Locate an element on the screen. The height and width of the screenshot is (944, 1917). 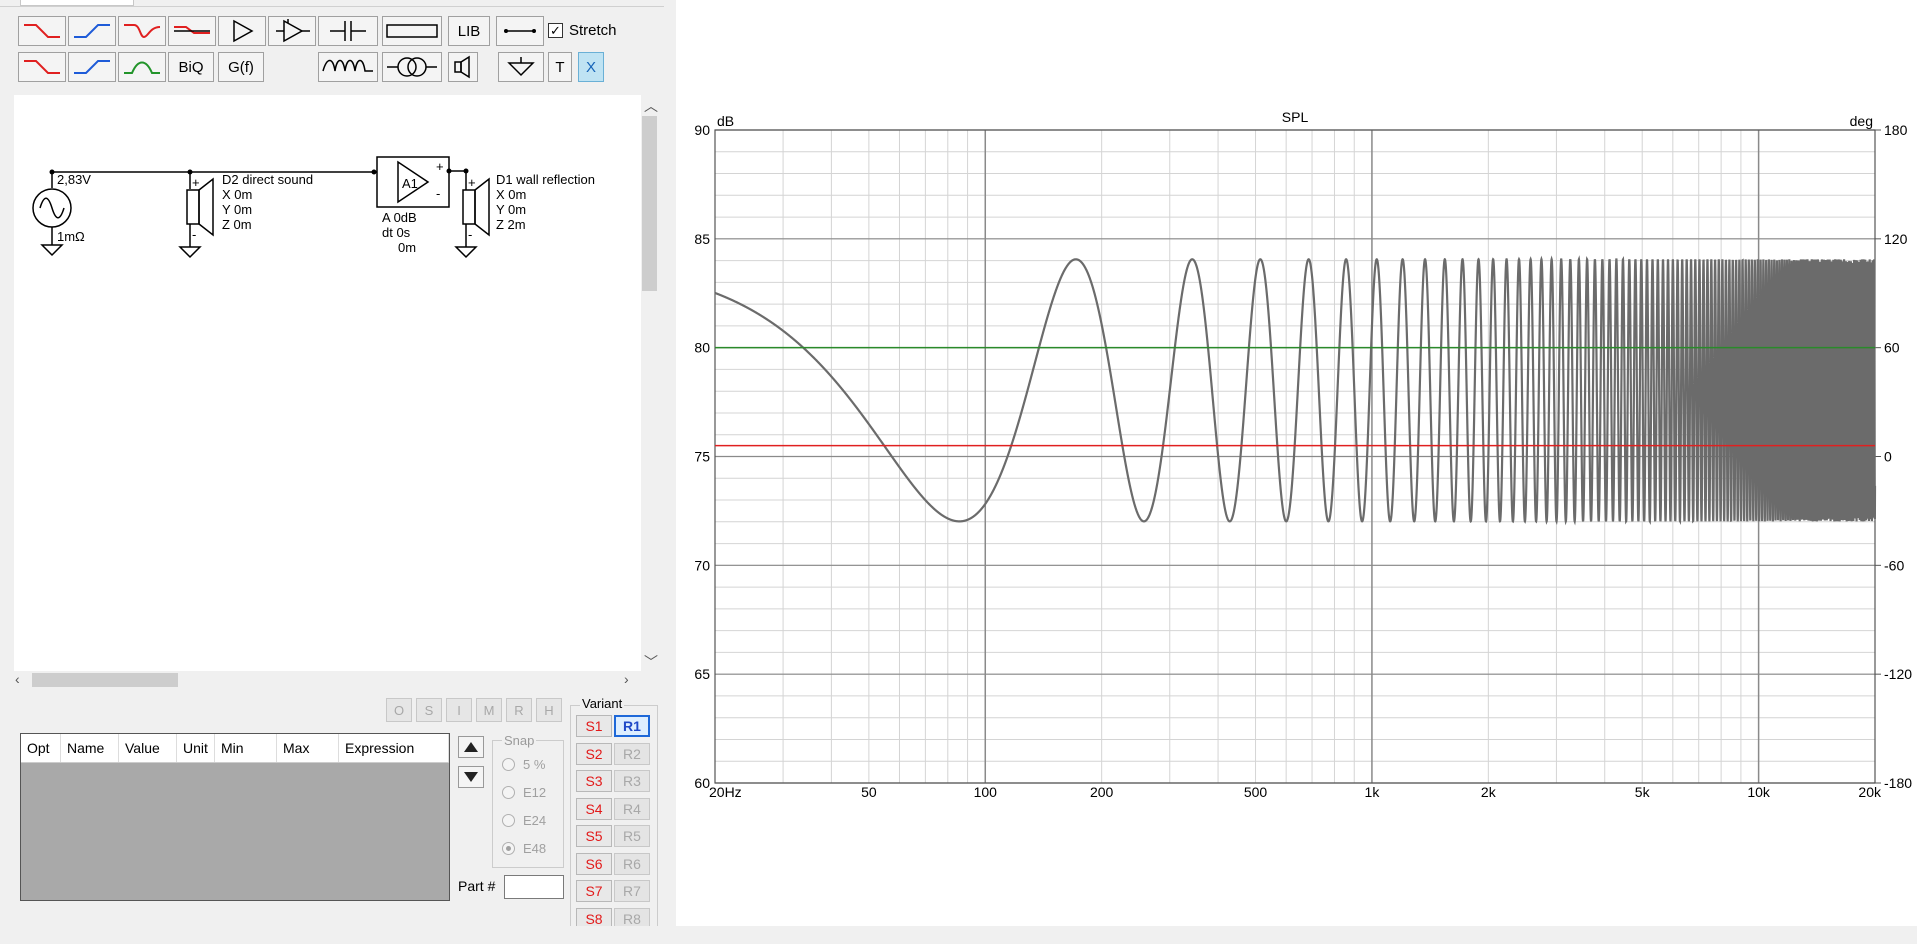
column-header-opt: Opt is located at coordinates (41, 748).